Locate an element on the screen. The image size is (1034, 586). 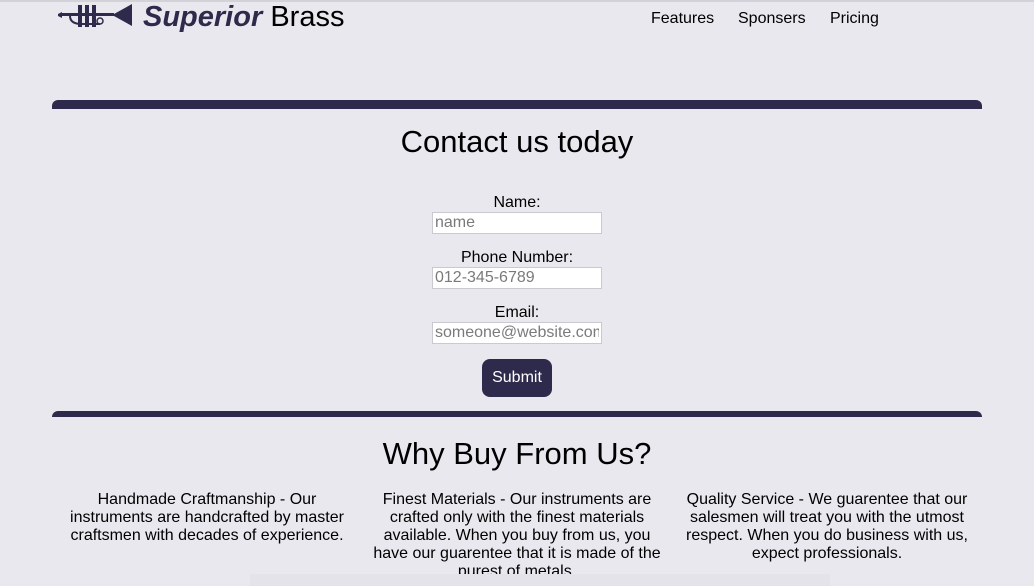
nav-link-features: Features is located at coordinates (682, 19).